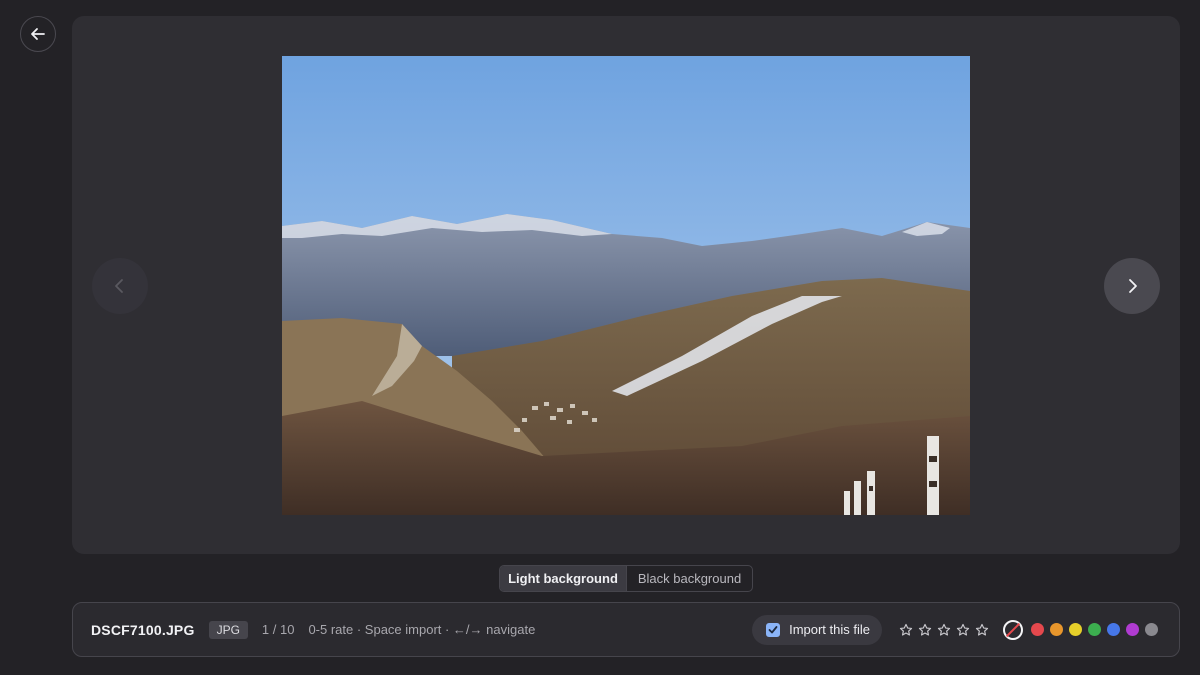 The height and width of the screenshot is (675, 1200). I want to click on file-counter: 1 / 10, so click(278, 629).